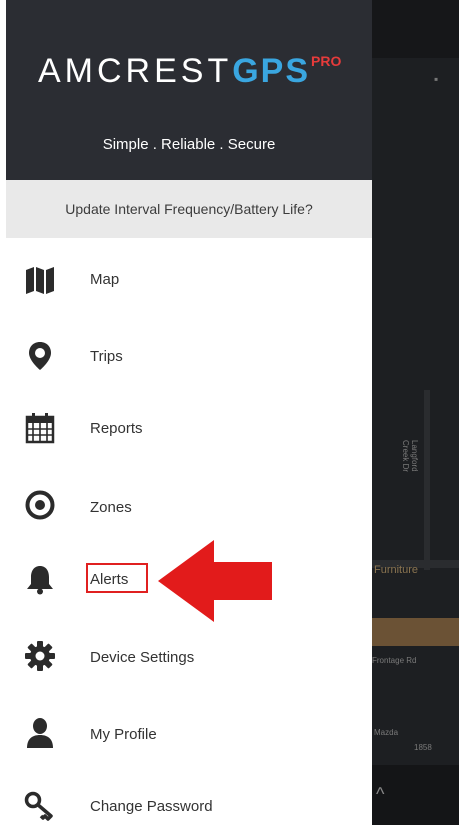 The height and width of the screenshot is (838, 459). What do you see at coordinates (189, 358) in the screenshot?
I see `menu-item-trips: Trips` at bounding box center [189, 358].